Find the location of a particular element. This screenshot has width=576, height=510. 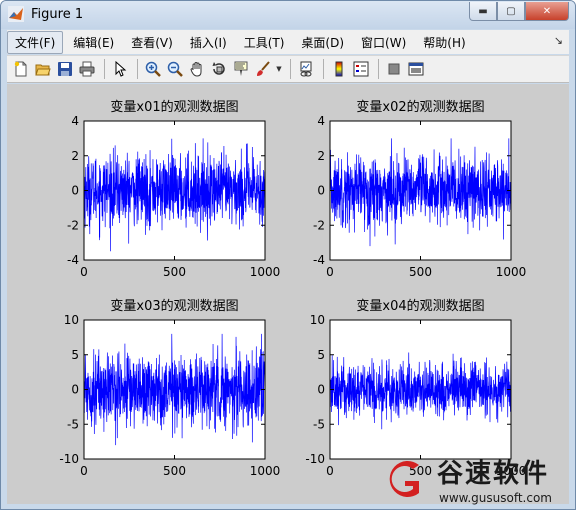

subplot-1: 0 500 1000 -4 -2 0 2 4 变量x01的观测数据图 is located at coordinates (173, 189).